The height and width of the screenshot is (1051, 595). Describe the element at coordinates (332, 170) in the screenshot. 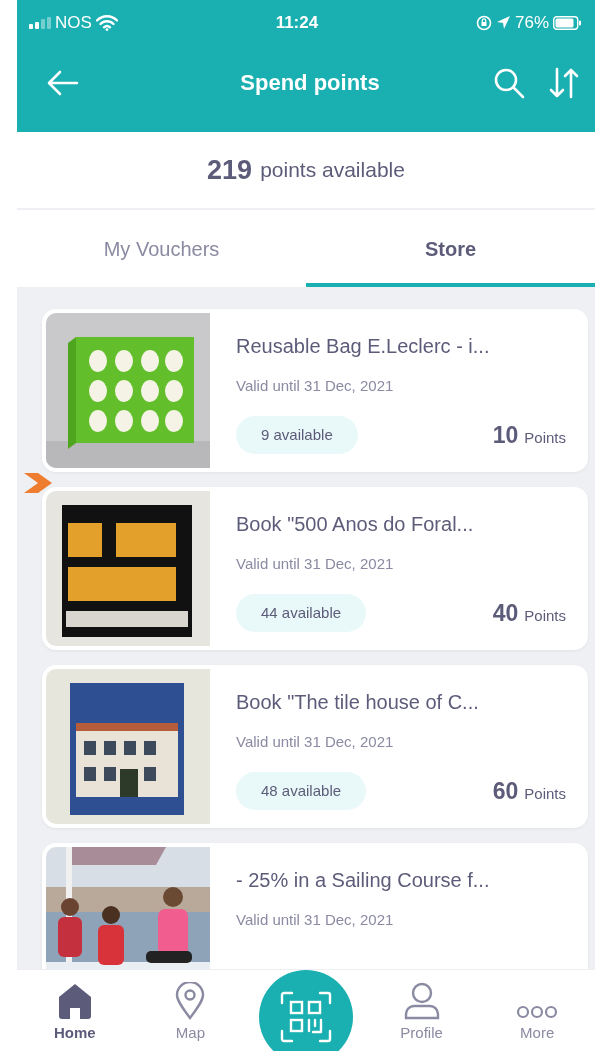

I see `points-label: points available` at that location.